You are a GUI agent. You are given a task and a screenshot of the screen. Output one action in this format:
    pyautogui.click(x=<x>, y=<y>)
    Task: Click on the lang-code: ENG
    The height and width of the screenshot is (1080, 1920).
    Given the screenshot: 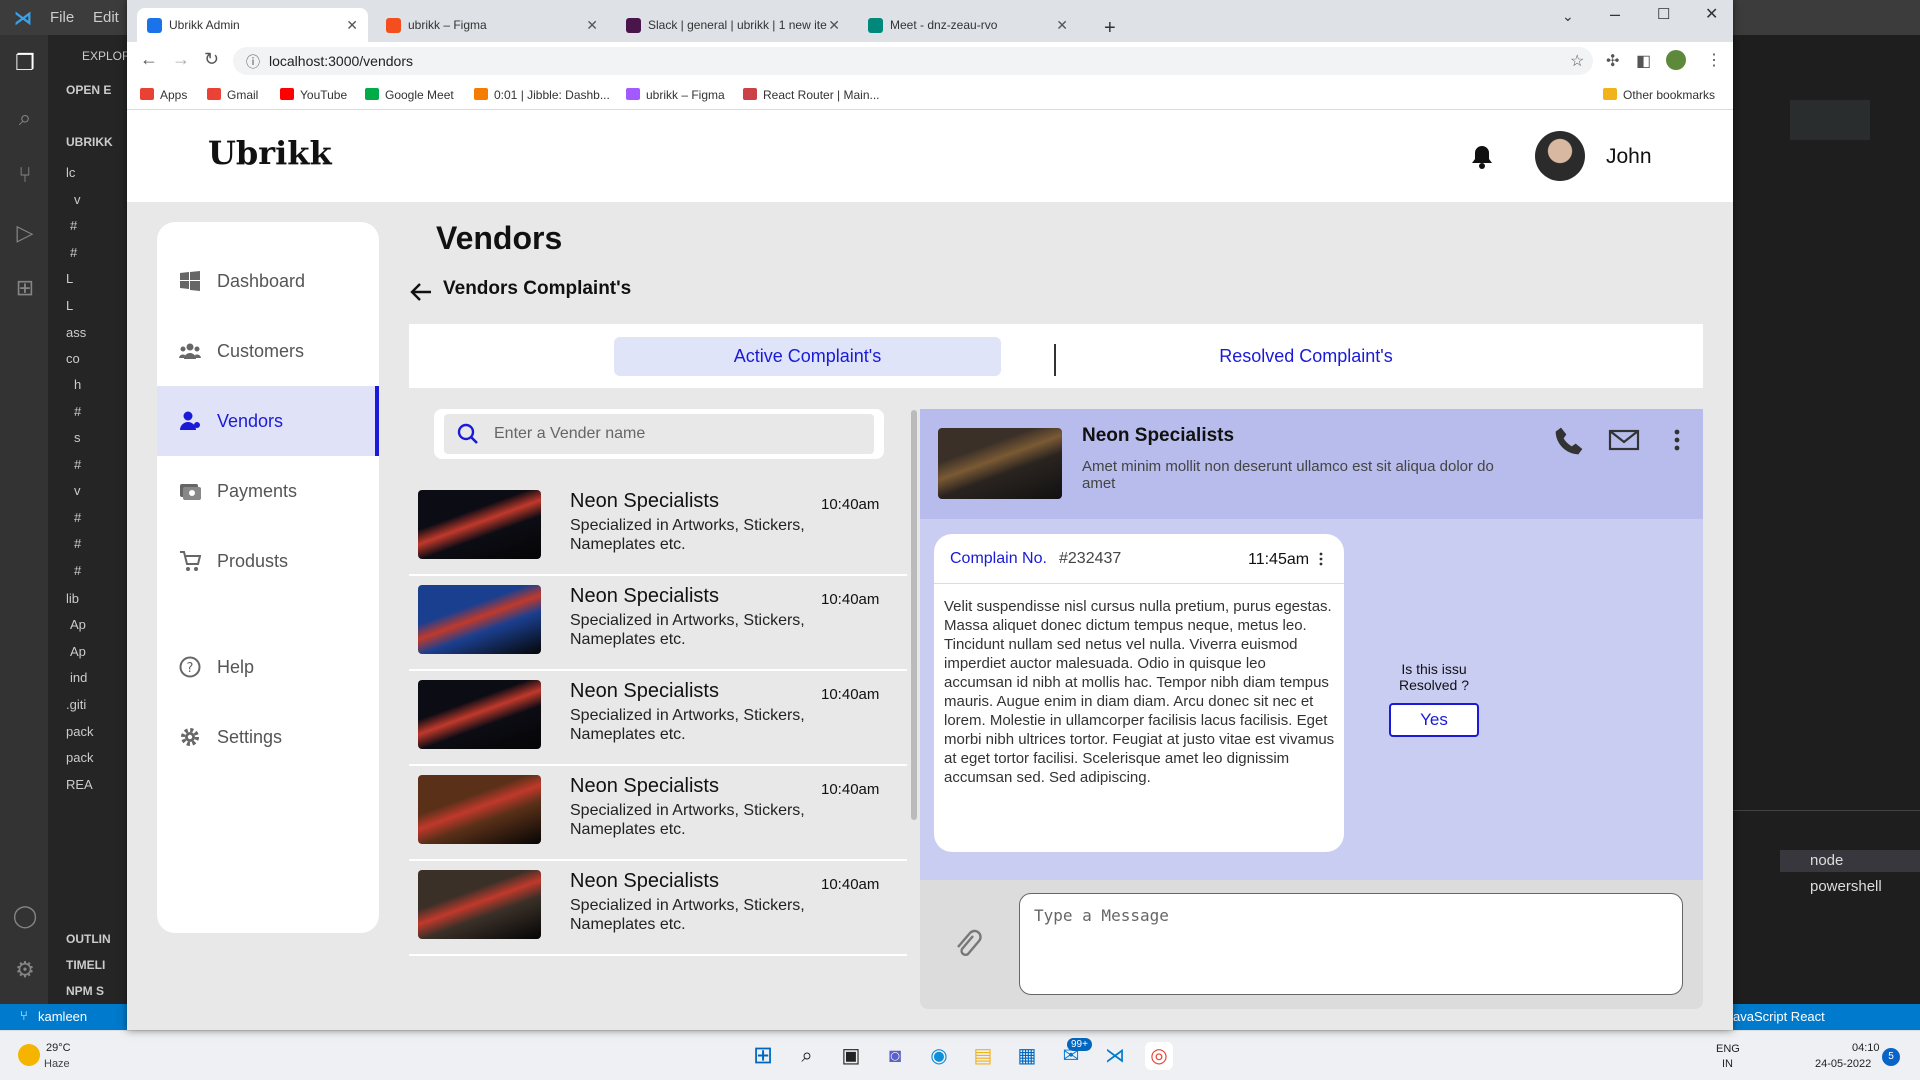 What is the action you would take?
    pyautogui.click(x=1728, y=1049)
    